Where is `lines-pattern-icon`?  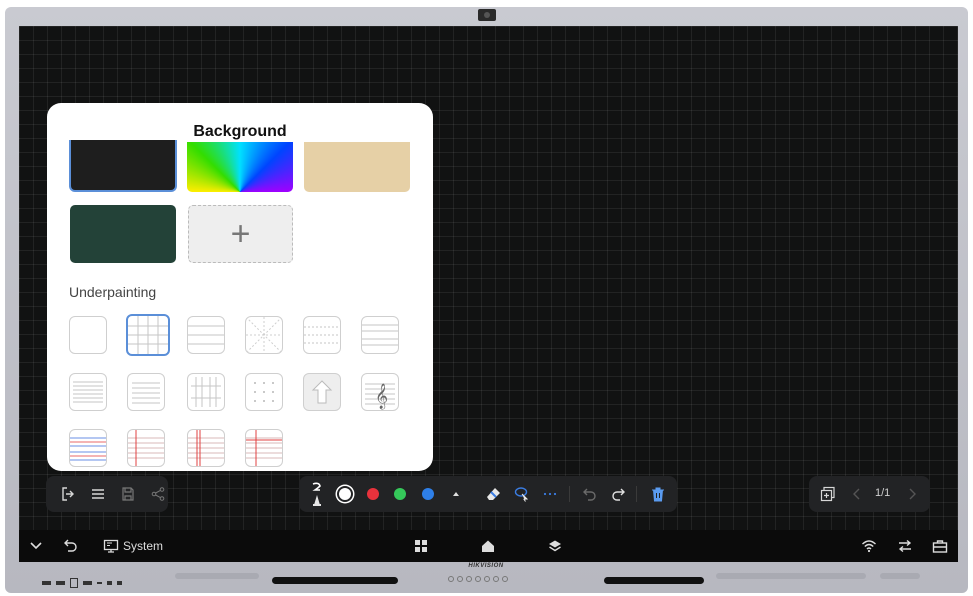
lines-pattern-icon is located at coordinates (206, 335).